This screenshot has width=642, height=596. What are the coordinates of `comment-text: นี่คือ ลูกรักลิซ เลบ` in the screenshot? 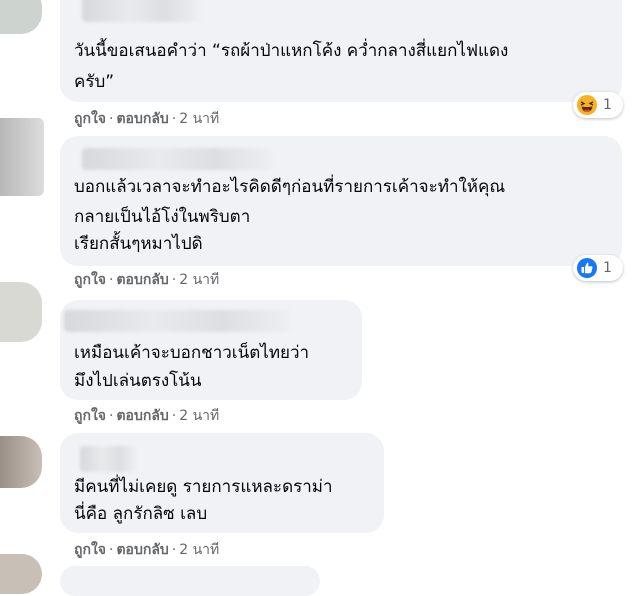 It's located at (141, 514).